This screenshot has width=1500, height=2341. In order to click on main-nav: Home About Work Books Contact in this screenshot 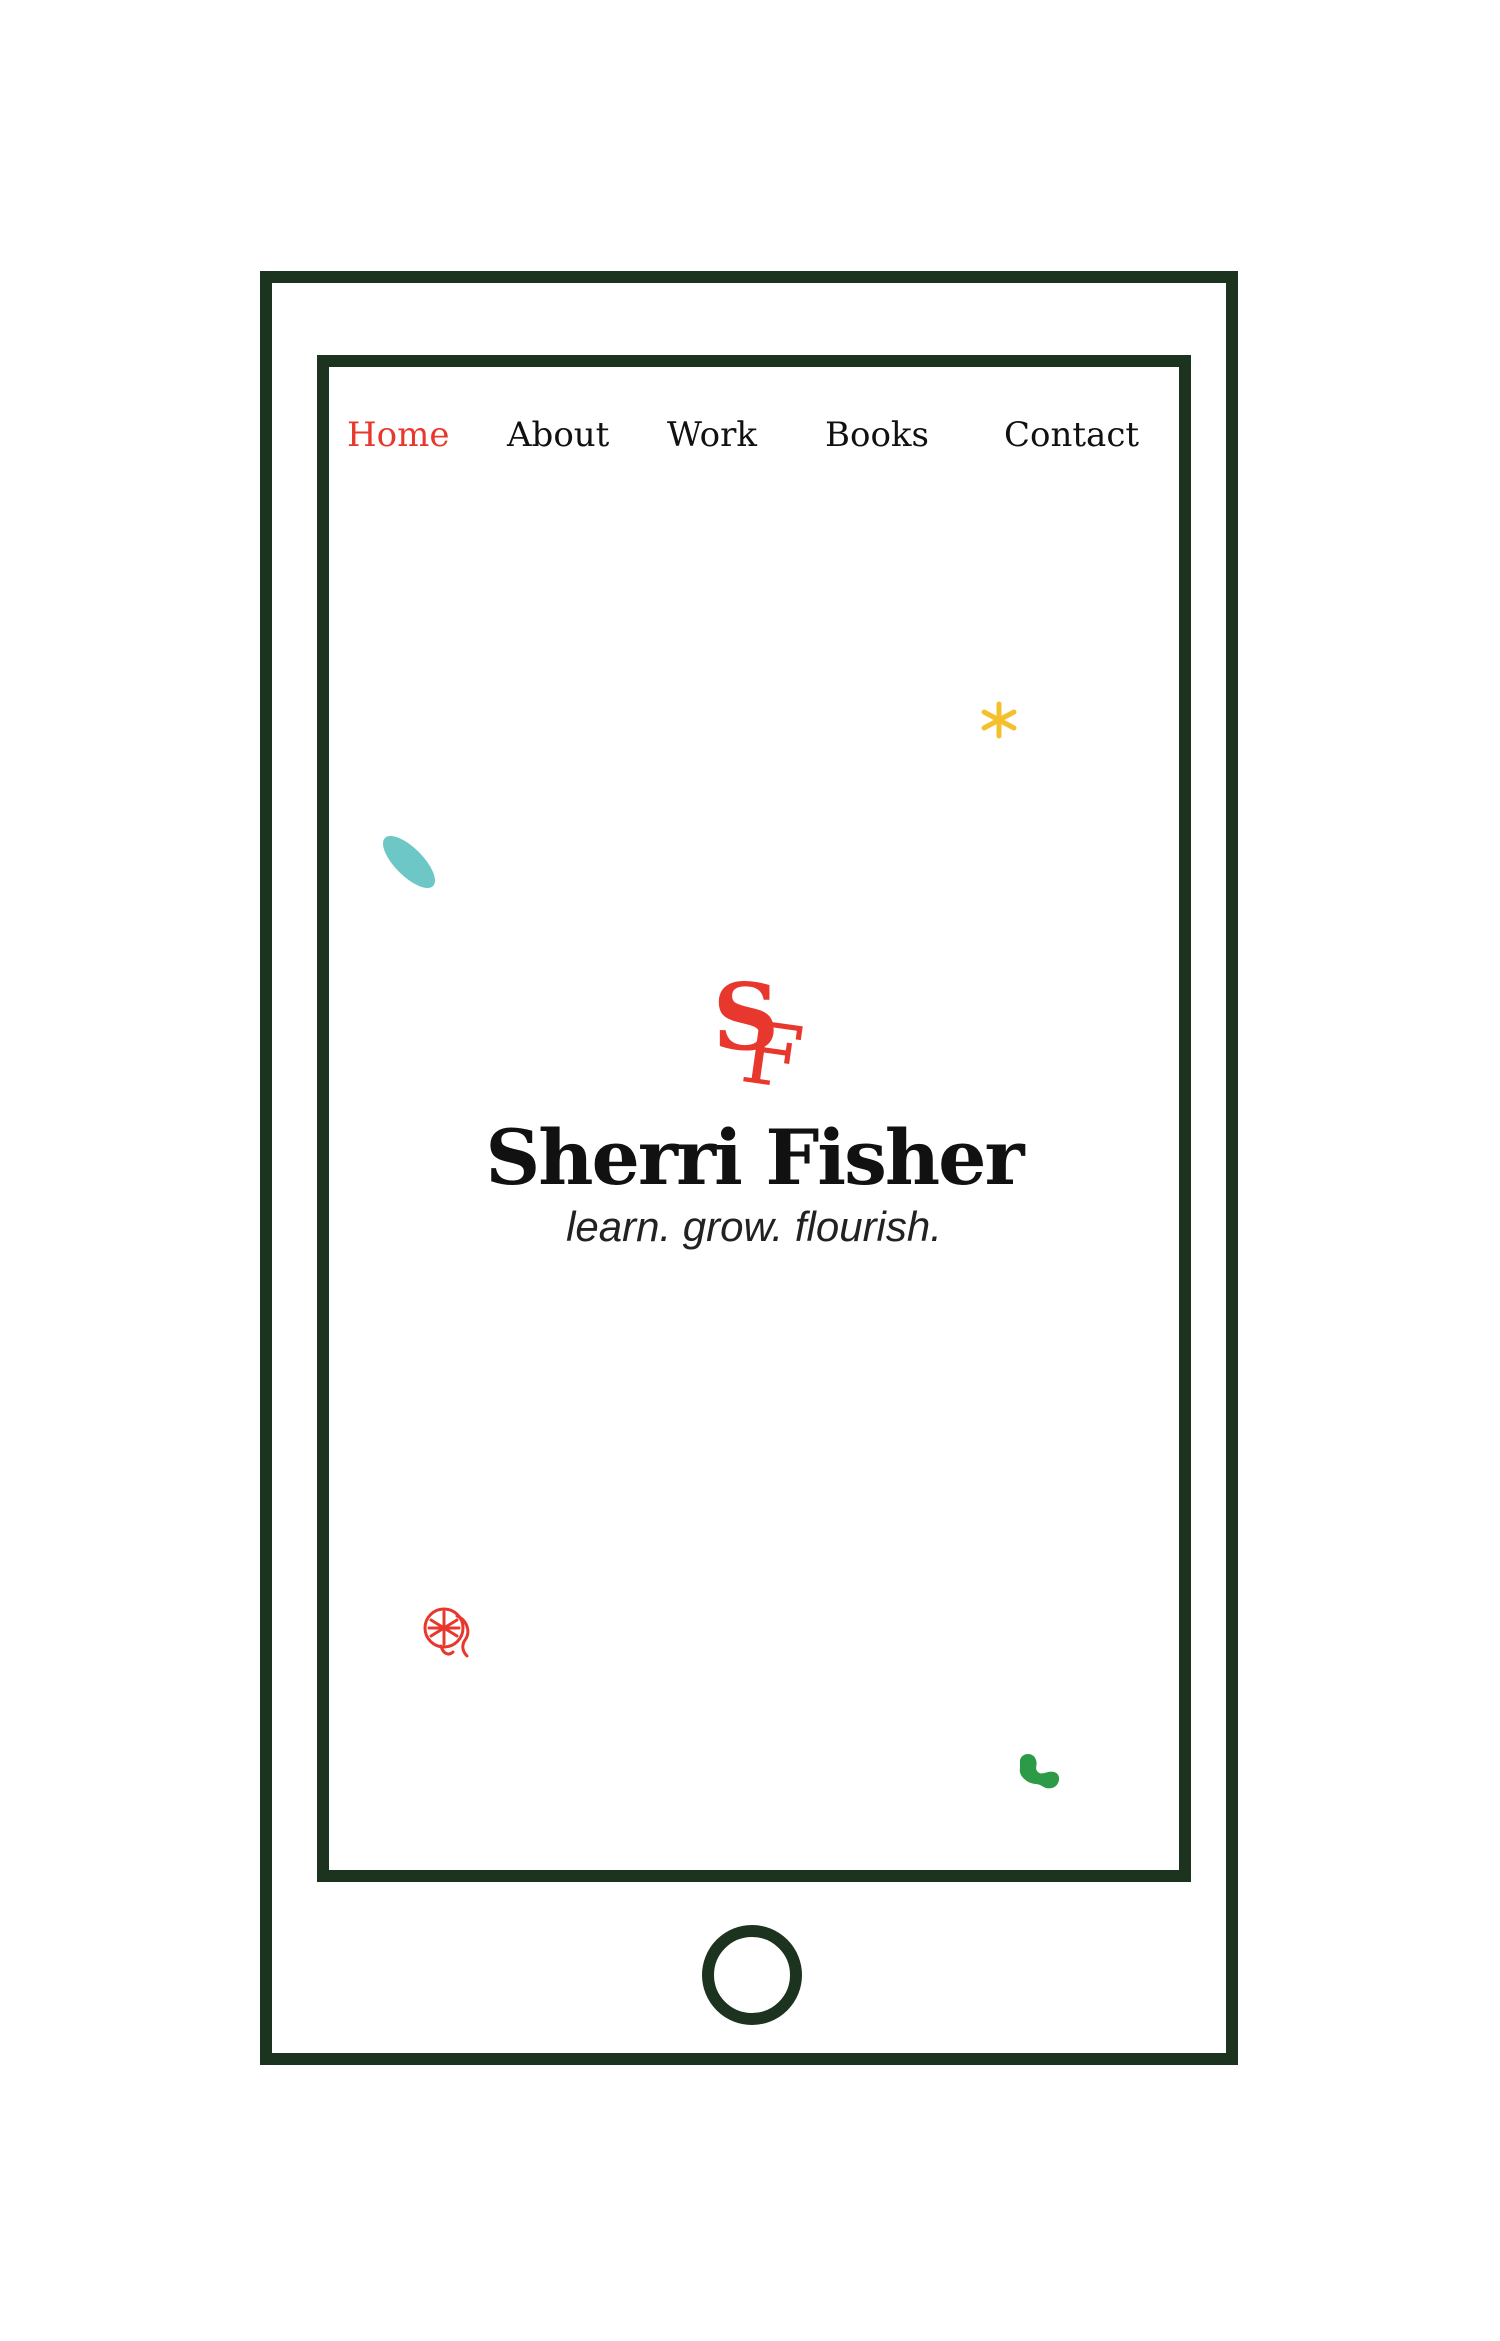, I will do `click(754, 435)`.